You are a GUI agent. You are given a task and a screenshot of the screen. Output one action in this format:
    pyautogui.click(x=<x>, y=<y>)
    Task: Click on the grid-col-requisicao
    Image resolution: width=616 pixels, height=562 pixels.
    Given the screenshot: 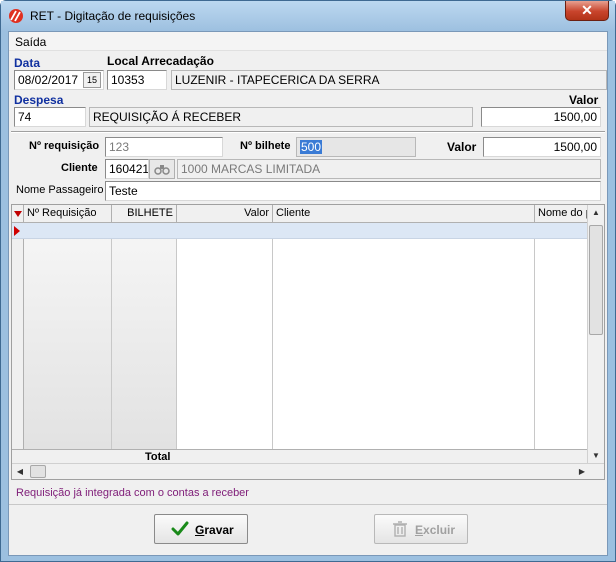 What is the action you would take?
    pyautogui.click(x=68, y=336)
    